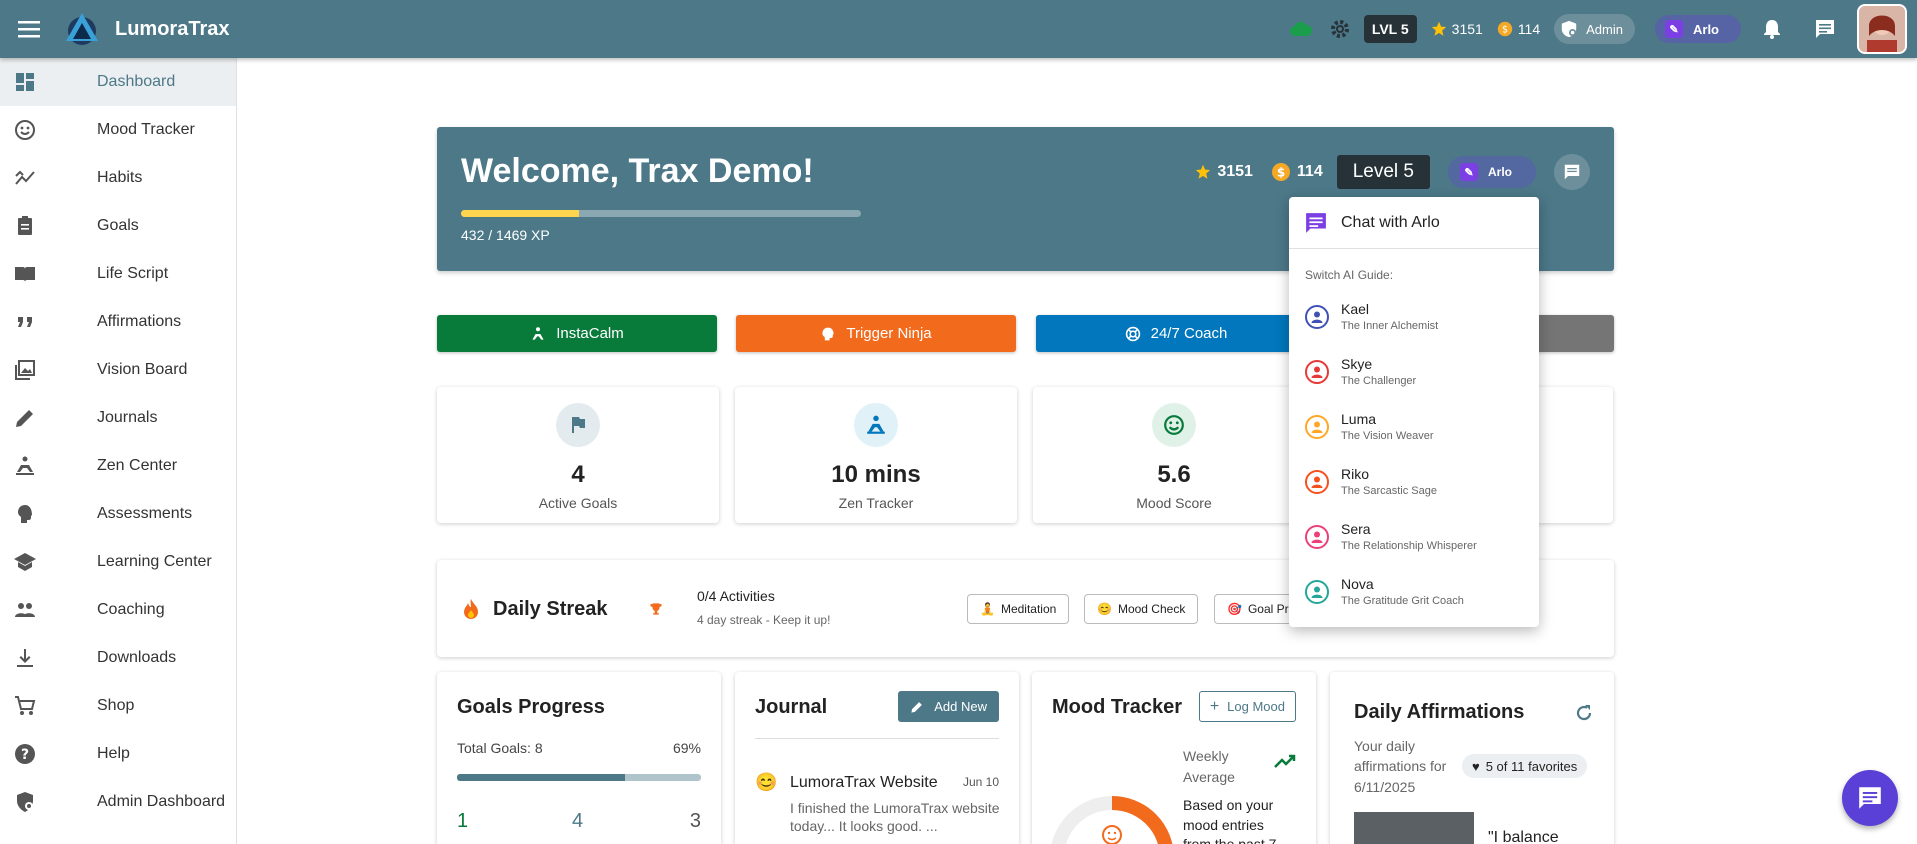  What do you see at coordinates (40, 562) in the screenshot?
I see `school-icon` at bounding box center [40, 562].